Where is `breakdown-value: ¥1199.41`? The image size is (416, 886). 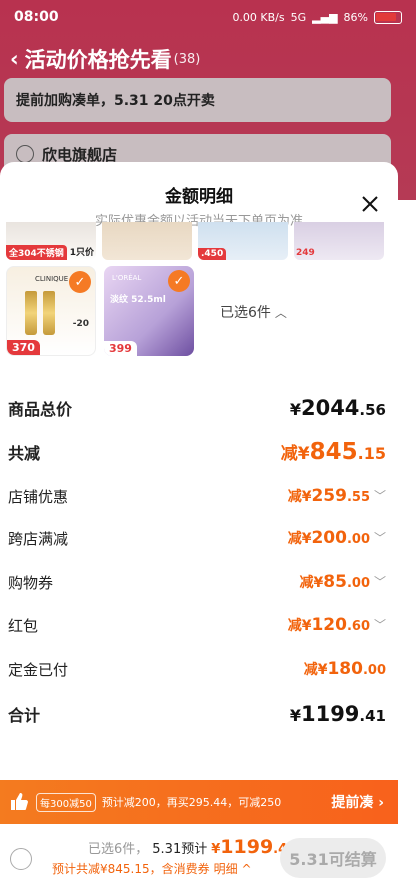 breakdown-value: ¥1199.41 is located at coordinates (338, 714).